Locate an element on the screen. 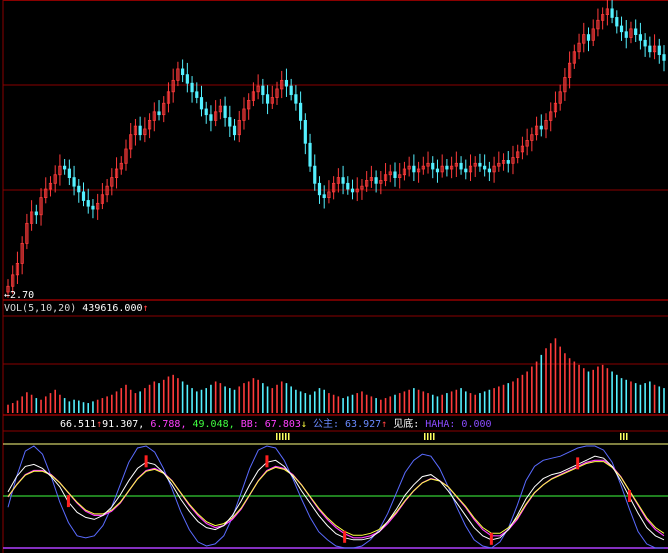  ind-v3: 6.788, is located at coordinates (168, 424).